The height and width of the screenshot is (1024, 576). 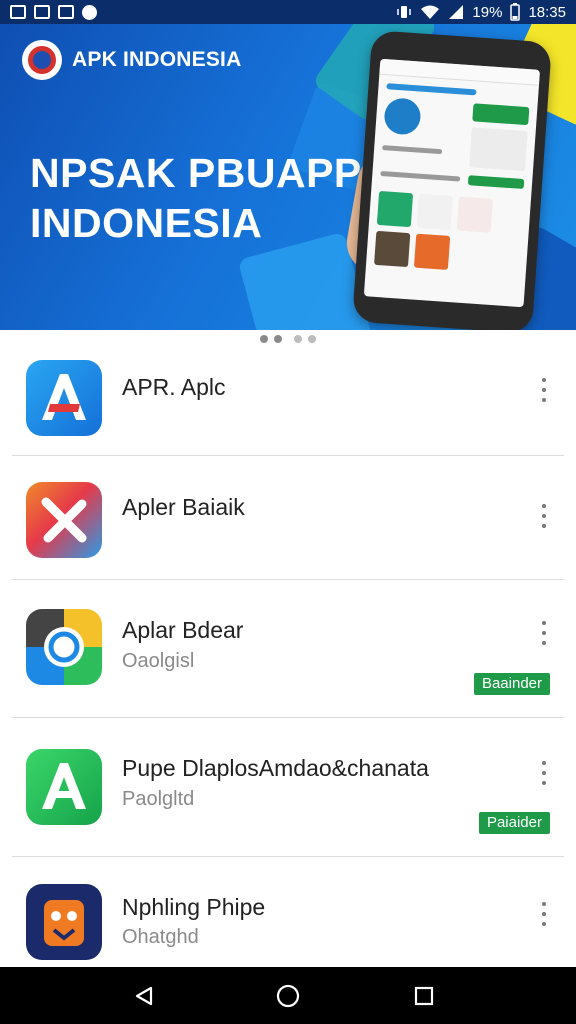 I want to click on brand-logo: APK INDONESIA, so click(x=131, y=60).